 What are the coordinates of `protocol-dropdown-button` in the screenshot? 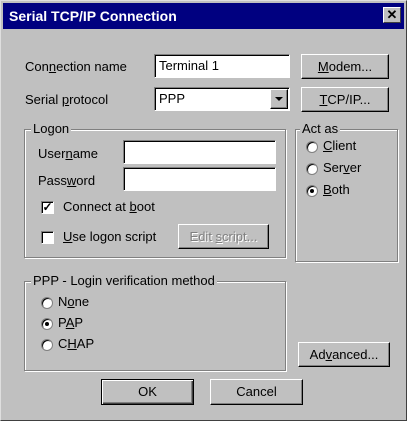 It's located at (279, 99).